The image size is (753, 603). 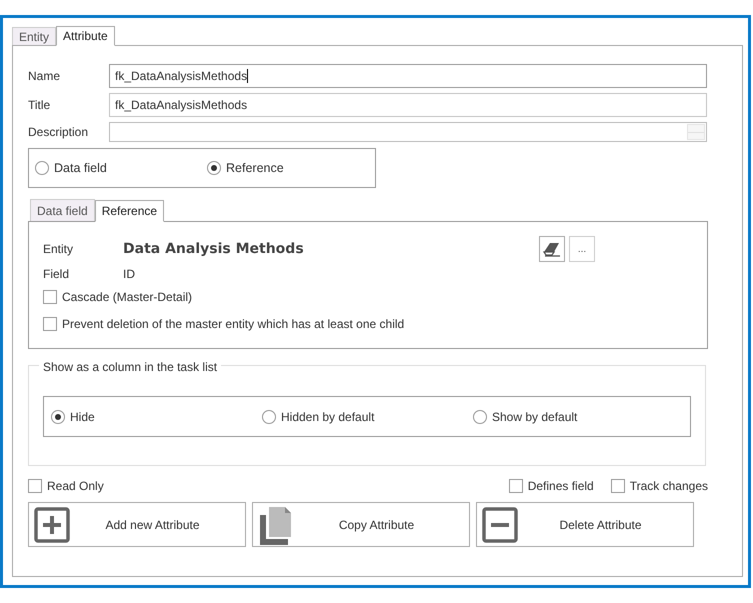 What do you see at coordinates (34, 36) in the screenshot?
I see `tab: Entity` at bounding box center [34, 36].